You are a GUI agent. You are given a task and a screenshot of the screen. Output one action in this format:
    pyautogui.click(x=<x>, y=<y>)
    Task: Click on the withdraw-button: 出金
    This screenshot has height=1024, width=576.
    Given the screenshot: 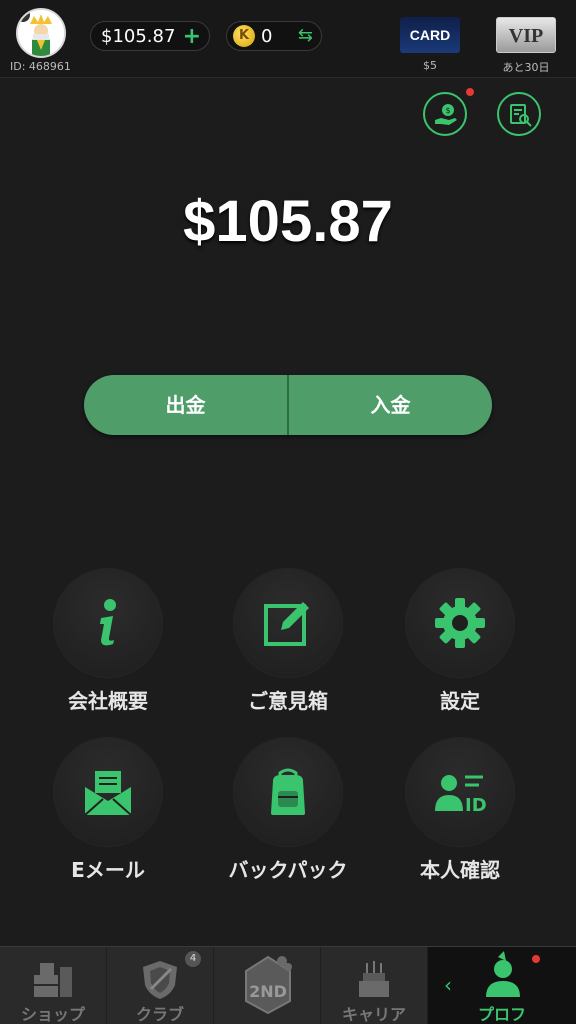 What is the action you would take?
    pyautogui.click(x=185, y=405)
    